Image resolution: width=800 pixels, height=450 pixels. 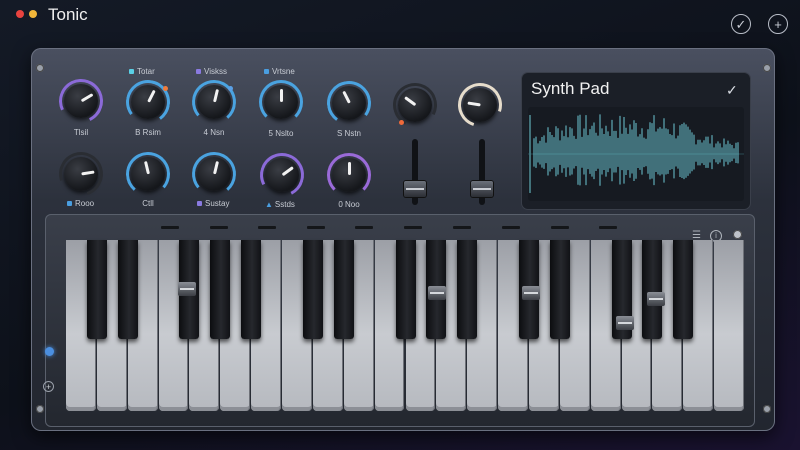 I want to click on waveform-icon, so click(x=636, y=153).